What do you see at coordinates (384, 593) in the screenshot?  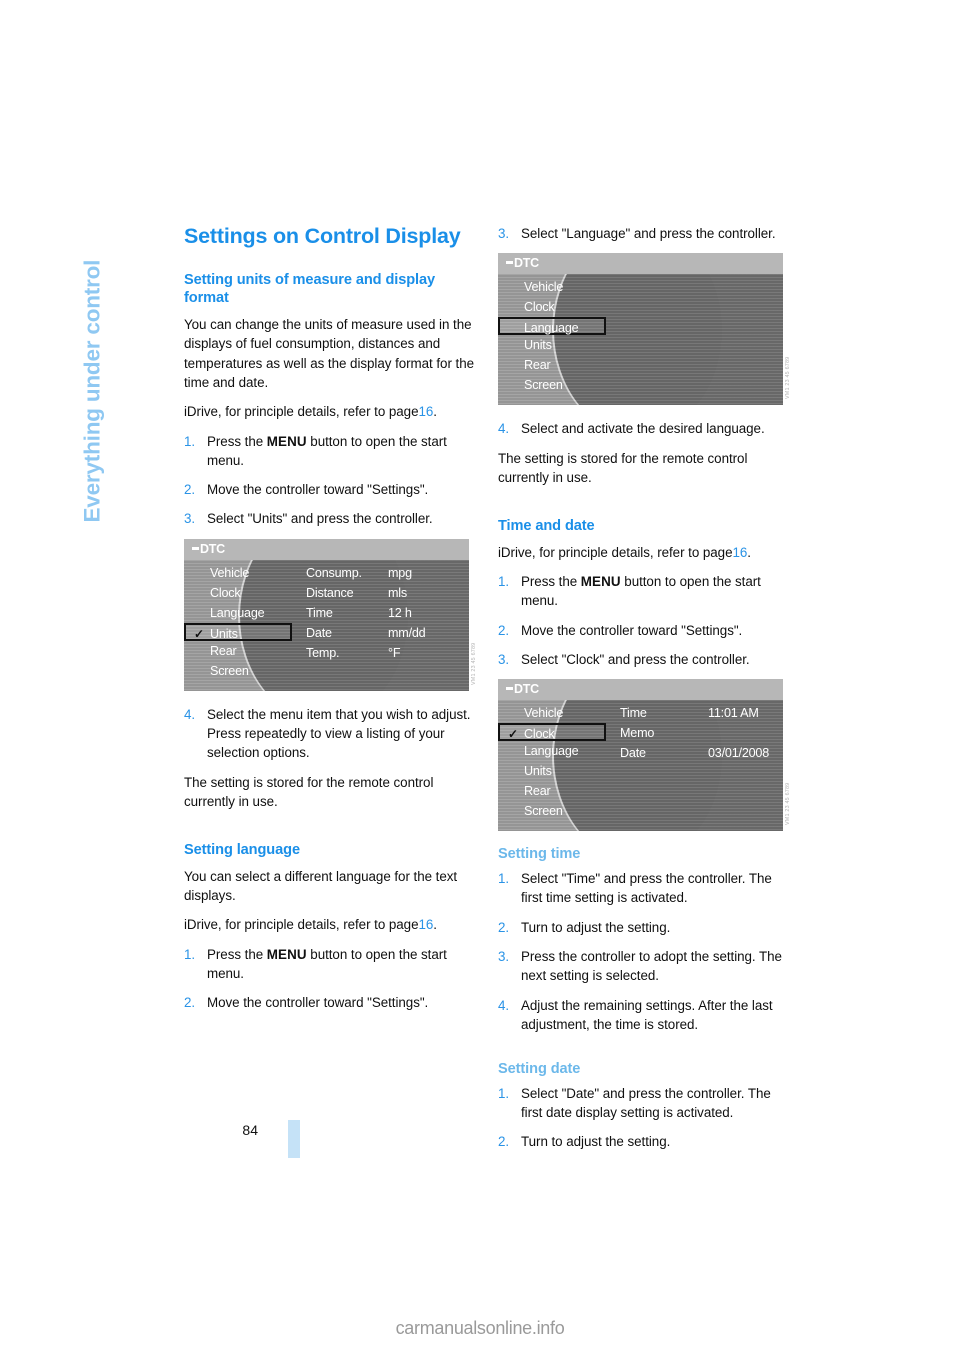 I see `screen-row-distance: Distance mls` at bounding box center [384, 593].